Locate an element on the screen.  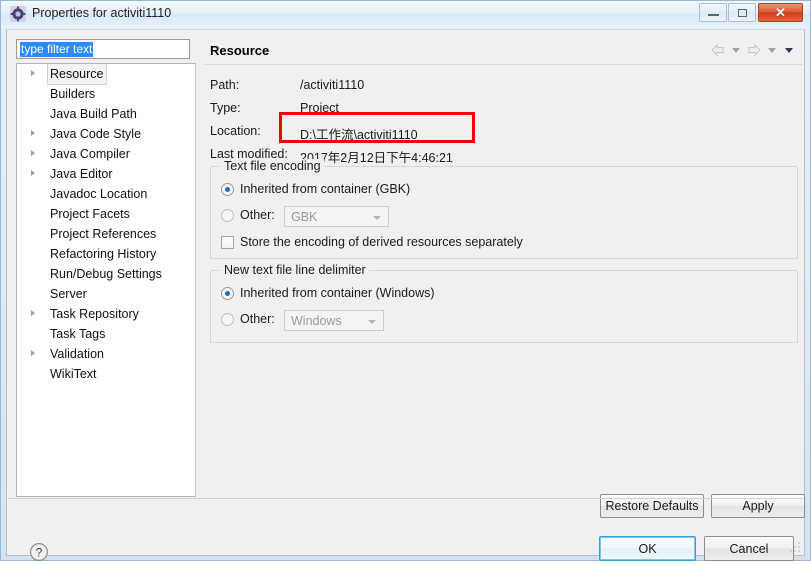
title-bar: Properties for activiti1110 ✕ is located at coordinates (405, 14).